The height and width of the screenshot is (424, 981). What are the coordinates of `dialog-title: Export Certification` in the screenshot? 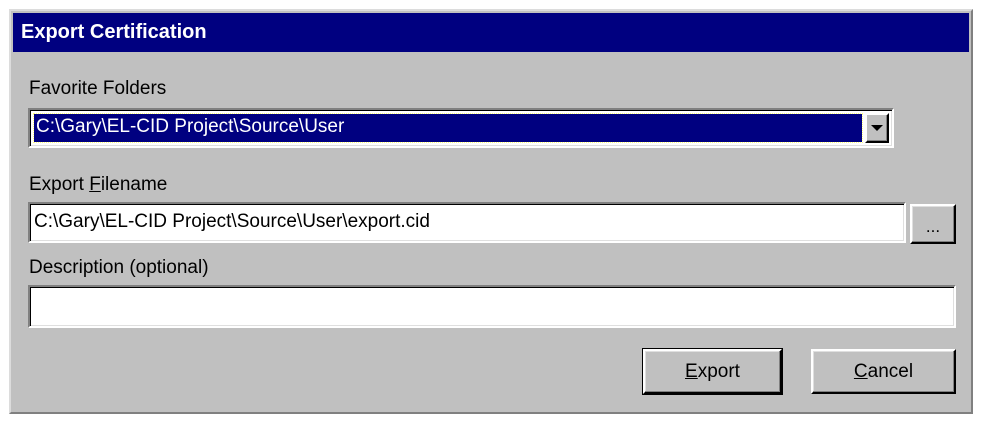 It's located at (491, 32).